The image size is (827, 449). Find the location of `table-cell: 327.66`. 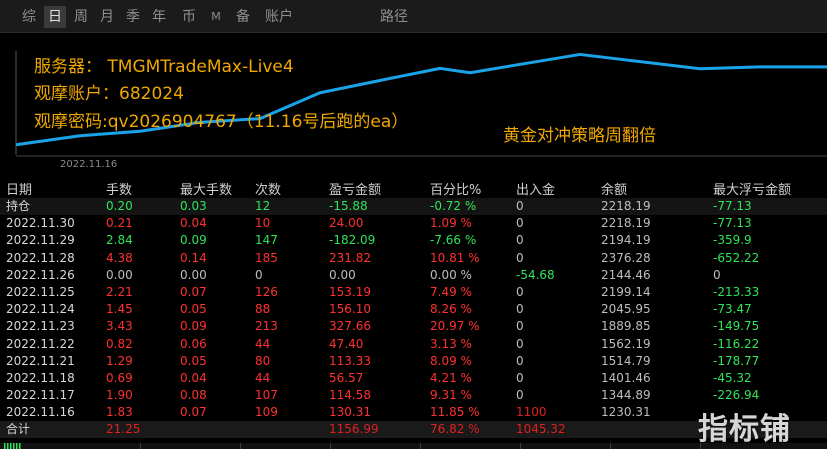

table-cell: 327.66 is located at coordinates (350, 326).